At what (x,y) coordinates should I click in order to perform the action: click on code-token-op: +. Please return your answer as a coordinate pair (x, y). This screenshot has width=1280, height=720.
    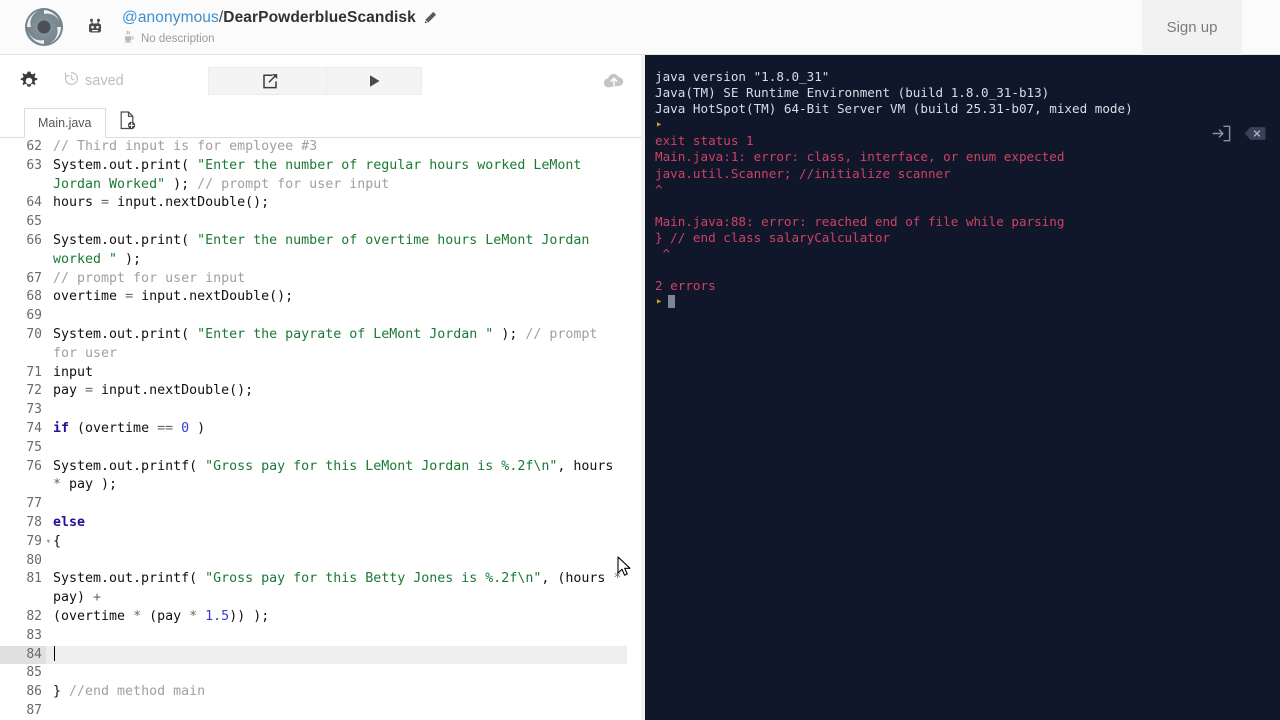
    Looking at the image, I should click on (97, 598).